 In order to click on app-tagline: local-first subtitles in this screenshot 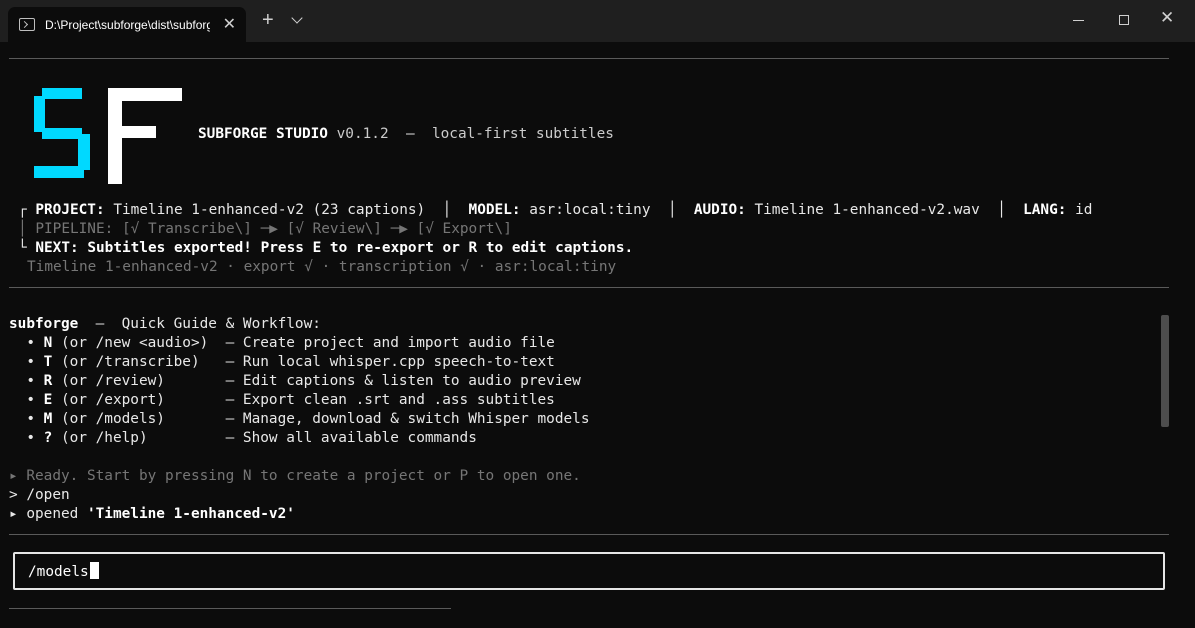, I will do `click(522, 134)`.